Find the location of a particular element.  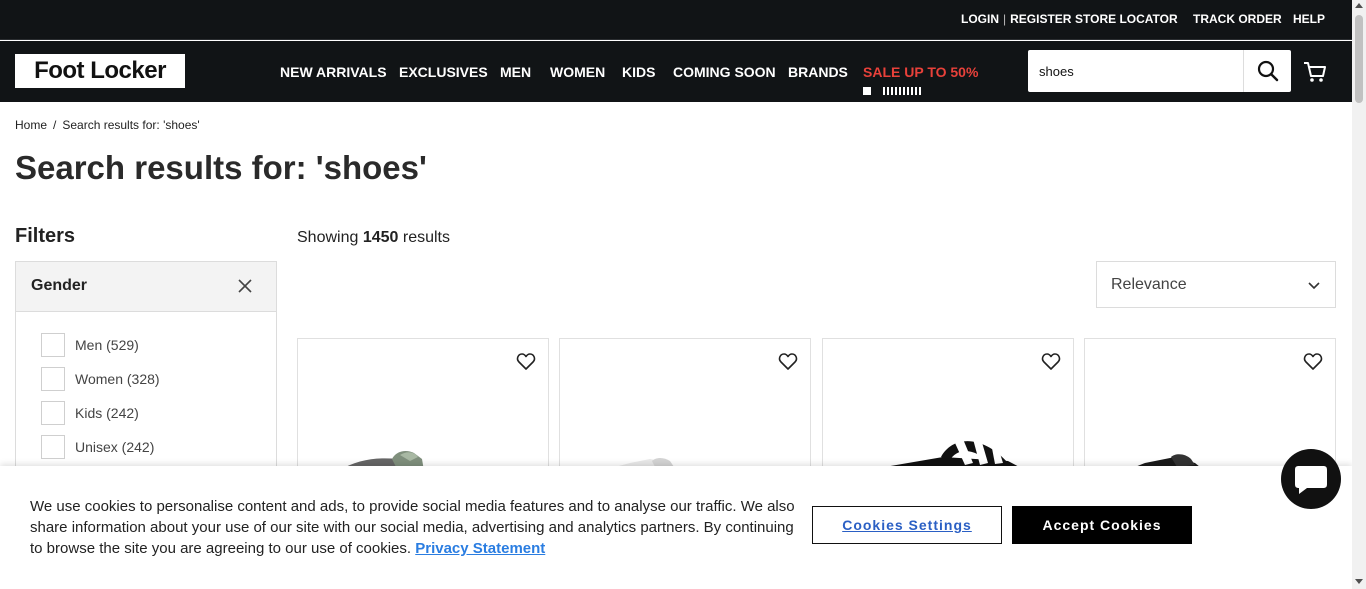

filter-option-label: Unisex (242) is located at coordinates (115, 447).